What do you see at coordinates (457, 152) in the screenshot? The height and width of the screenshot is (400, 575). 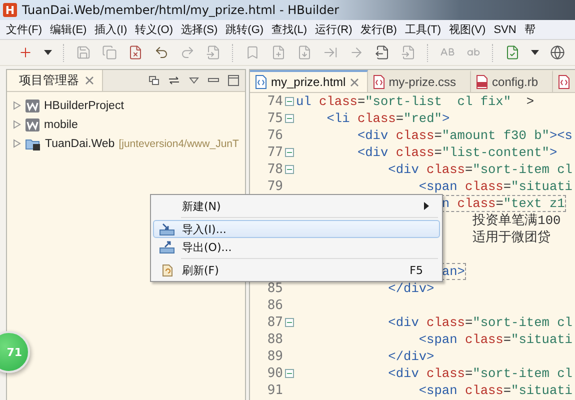 I see `code-line: <div class="list-content">` at bounding box center [457, 152].